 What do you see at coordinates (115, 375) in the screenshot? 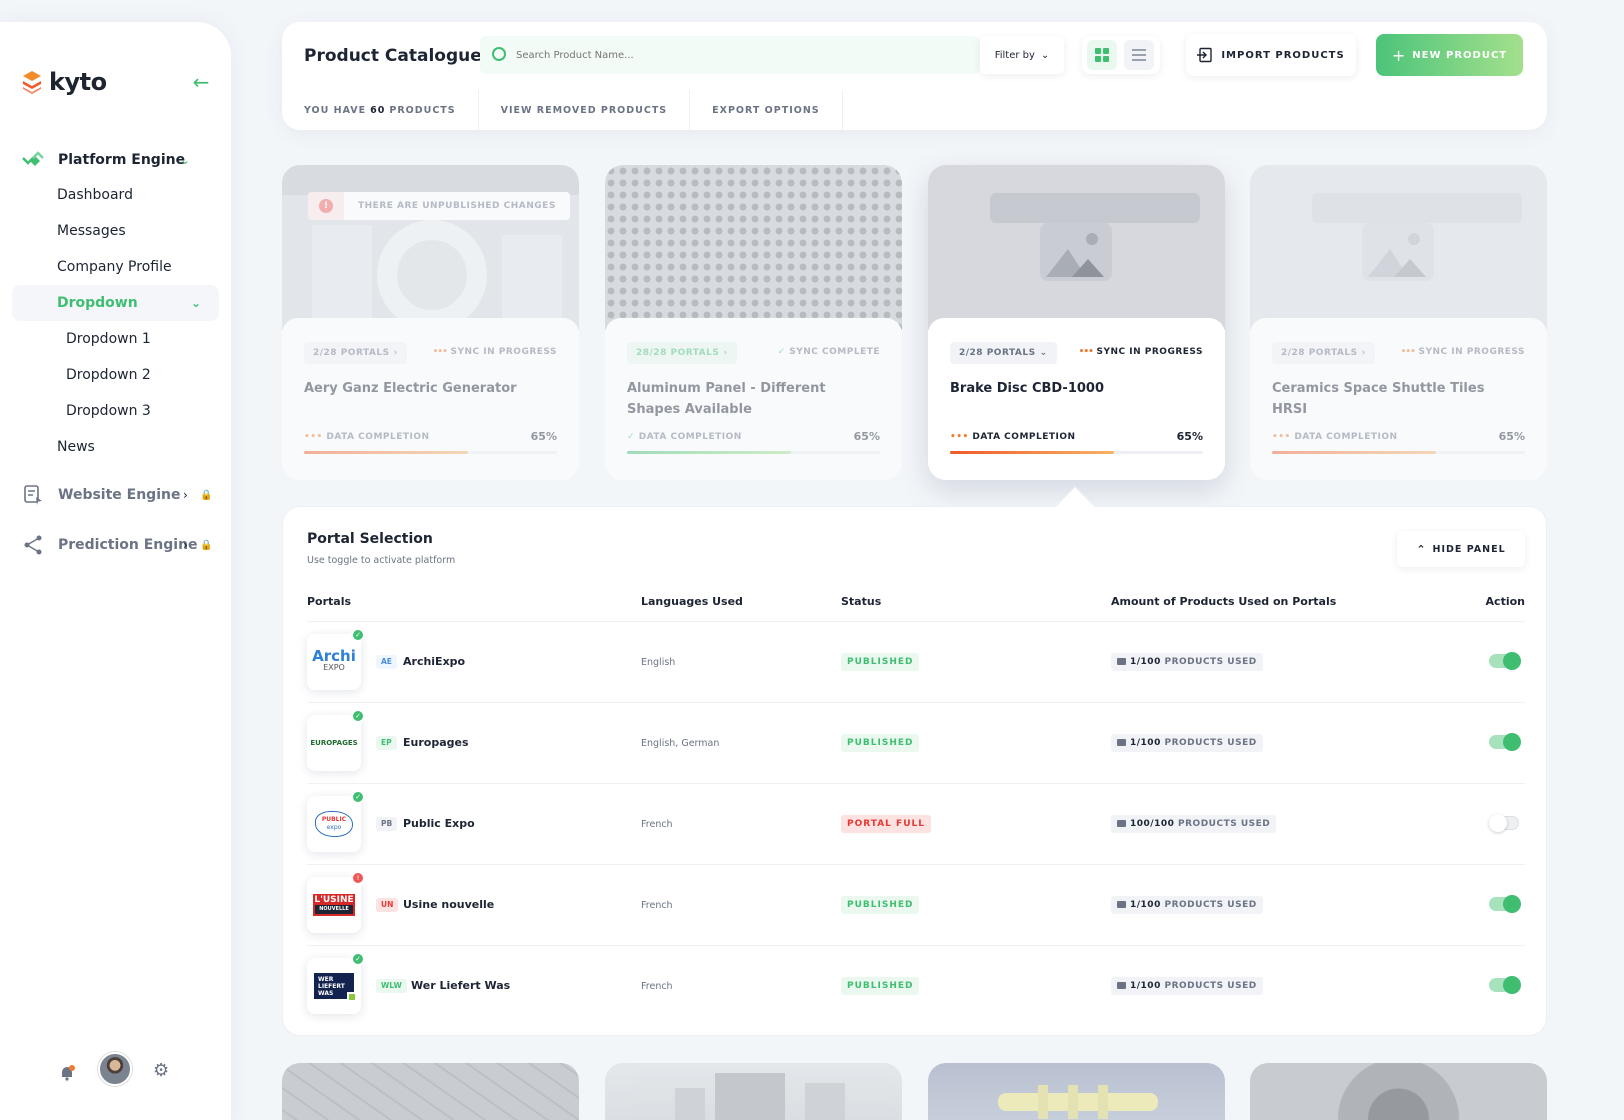
I see `sidebar-item-dropdown-2: Dropdown 2` at bounding box center [115, 375].